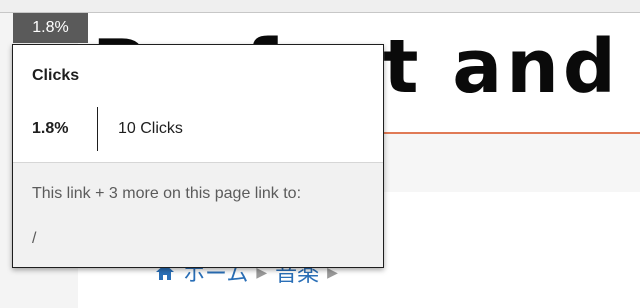 The width and height of the screenshot is (640, 308). What do you see at coordinates (34, 239) in the screenshot?
I see `link-target: /` at bounding box center [34, 239].